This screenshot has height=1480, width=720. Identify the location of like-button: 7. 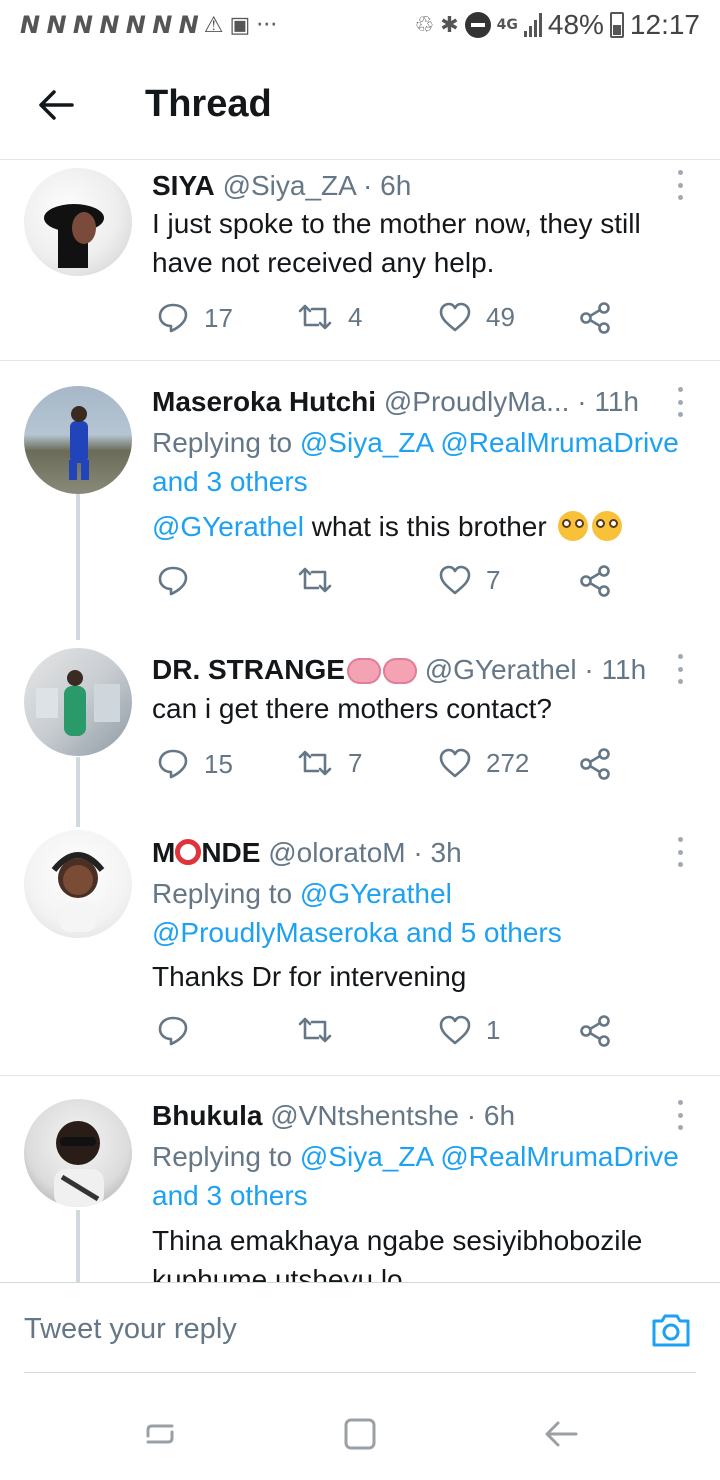
(469, 580).